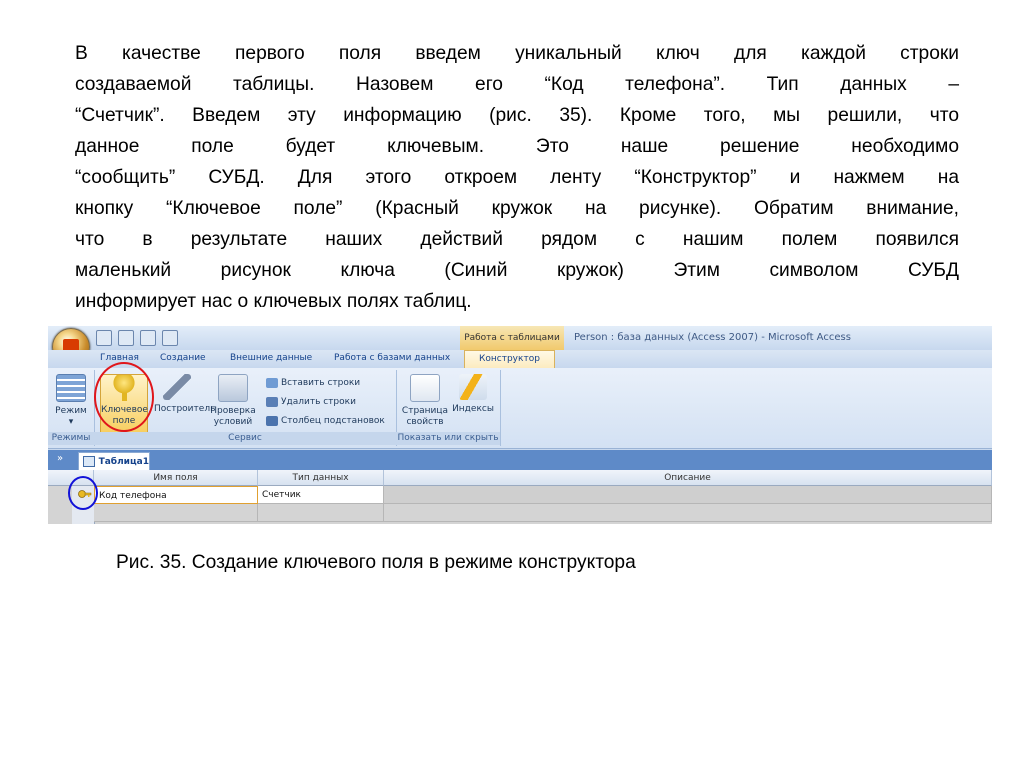 This screenshot has height=768, width=1024. Describe the element at coordinates (273, 301) in the screenshot. I see `paragraph-line: информирует нас о ключевых полях таблиц.` at that location.